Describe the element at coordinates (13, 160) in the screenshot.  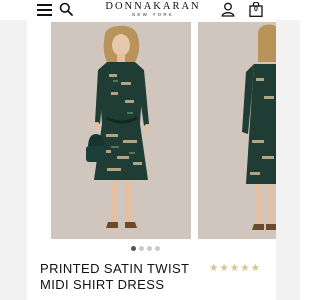
I see `left-edge` at that location.